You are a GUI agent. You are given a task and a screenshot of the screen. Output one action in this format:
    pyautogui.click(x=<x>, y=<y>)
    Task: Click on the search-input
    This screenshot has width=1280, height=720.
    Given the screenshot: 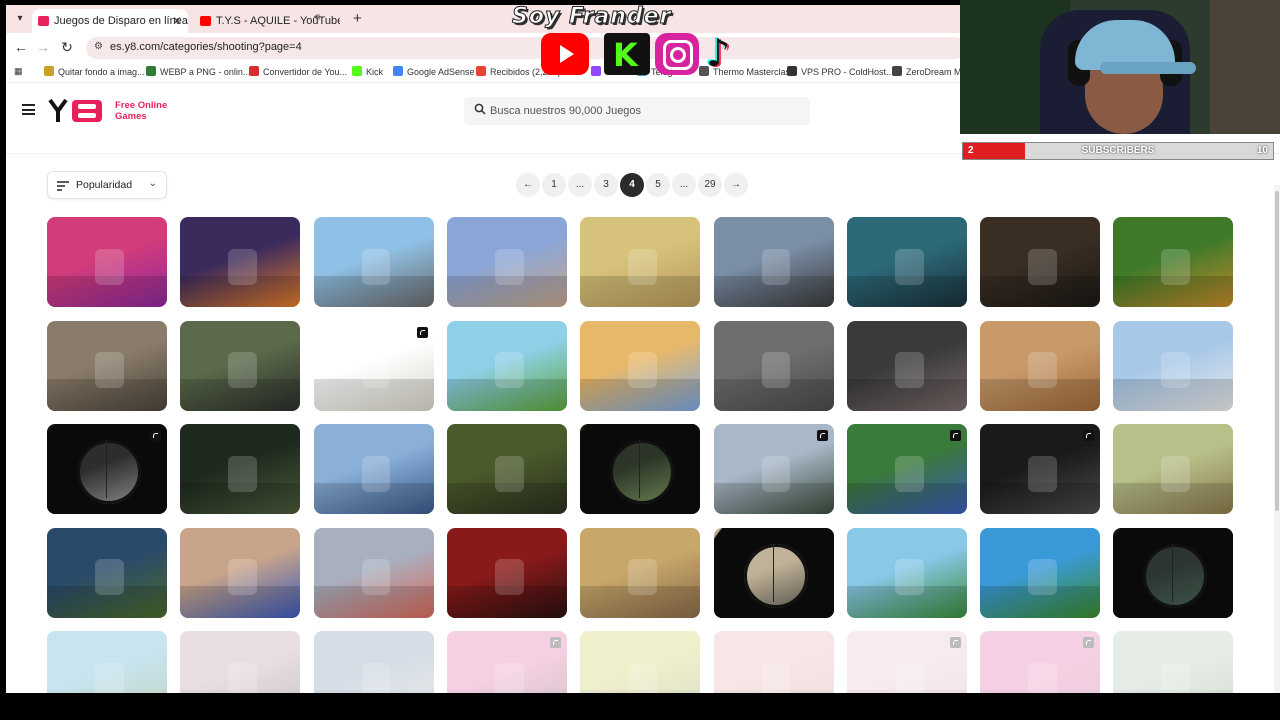 What is the action you would take?
    pyautogui.click(x=645, y=111)
    